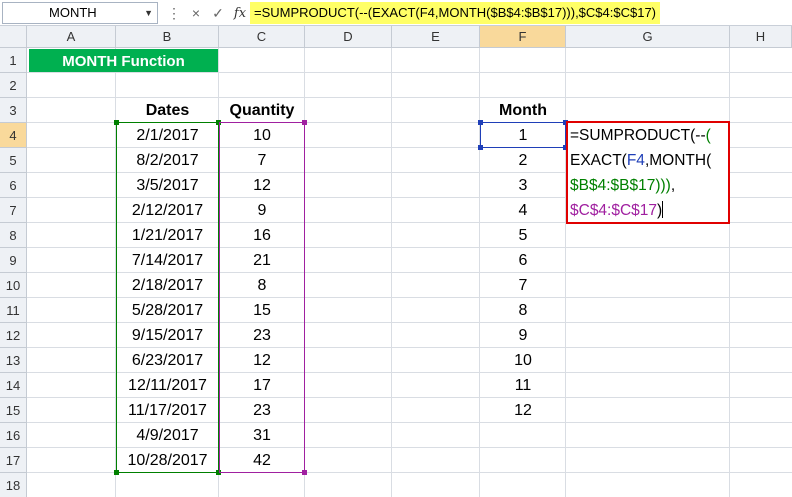  I want to click on edit-line-1: =SUMPRODUCT(--(, so click(649, 135).